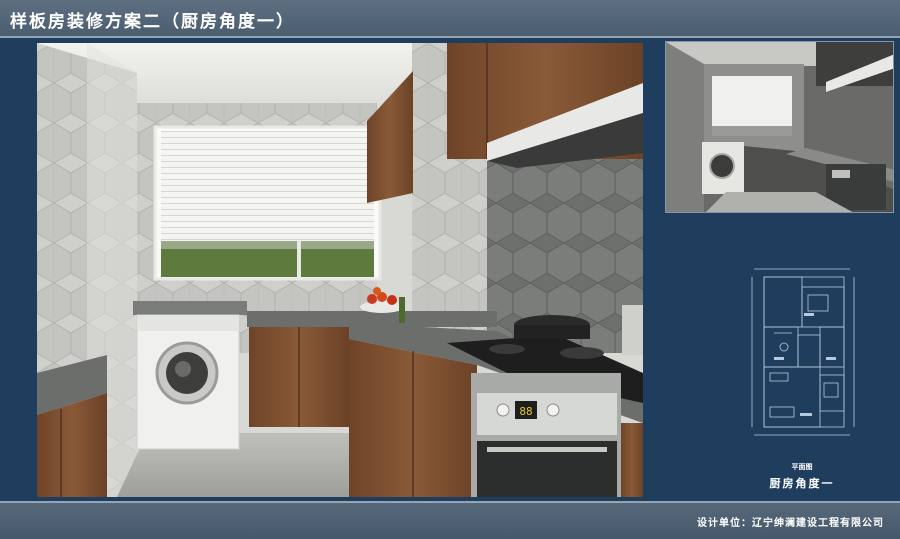 This screenshot has width=900, height=539. Describe the element at coordinates (450, 520) in the screenshot. I see `footer-bar: 设计单位：辽宁绅澜建设工程有限公司` at that location.